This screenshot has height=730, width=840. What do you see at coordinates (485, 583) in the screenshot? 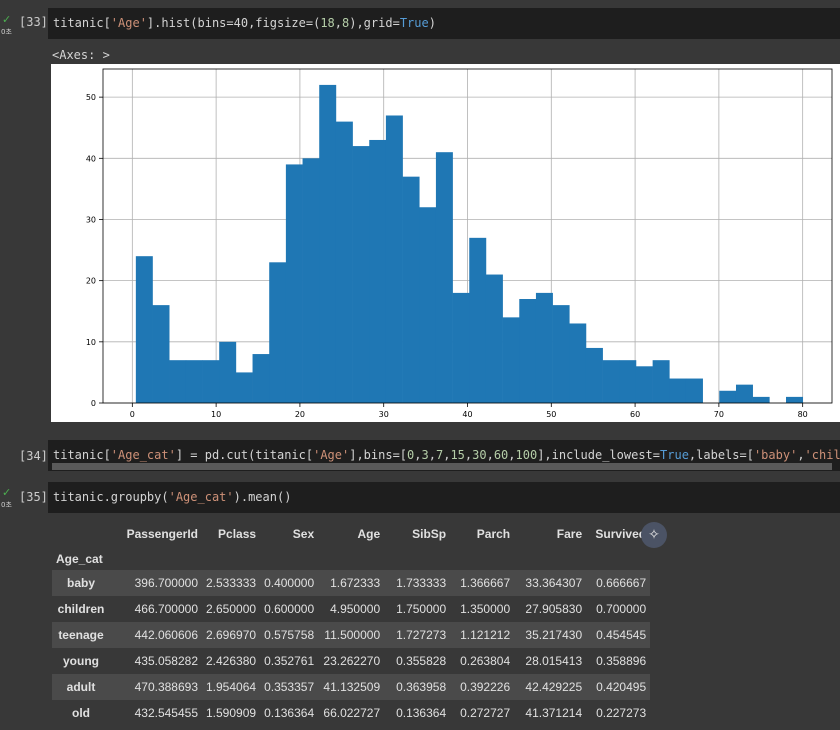
I see `table-cell: 1.366667` at bounding box center [485, 583].